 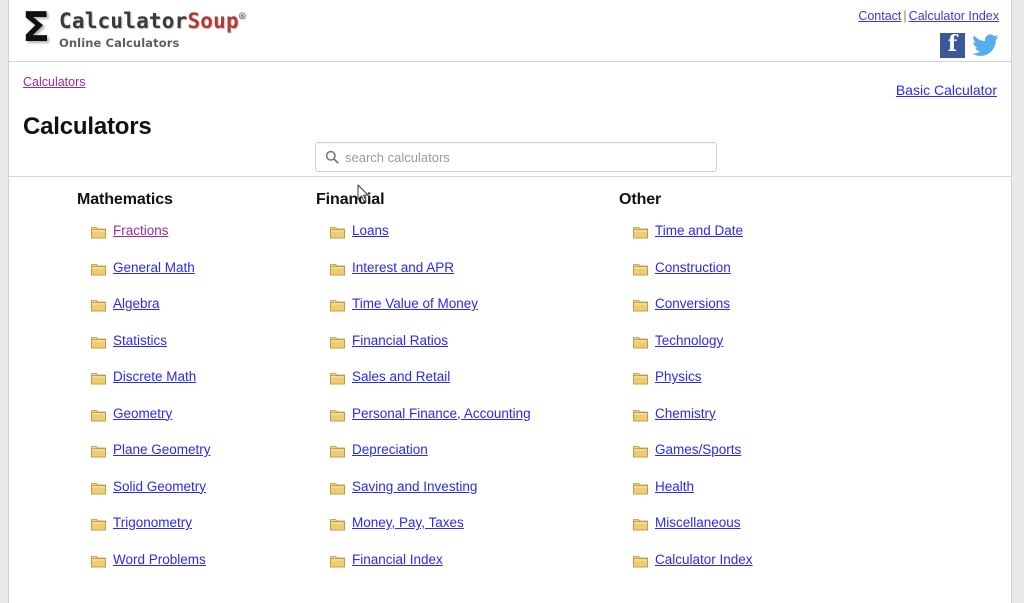 What do you see at coordinates (692, 304) in the screenshot?
I see `category-link: Conversions` at bounding box center [692, 304].